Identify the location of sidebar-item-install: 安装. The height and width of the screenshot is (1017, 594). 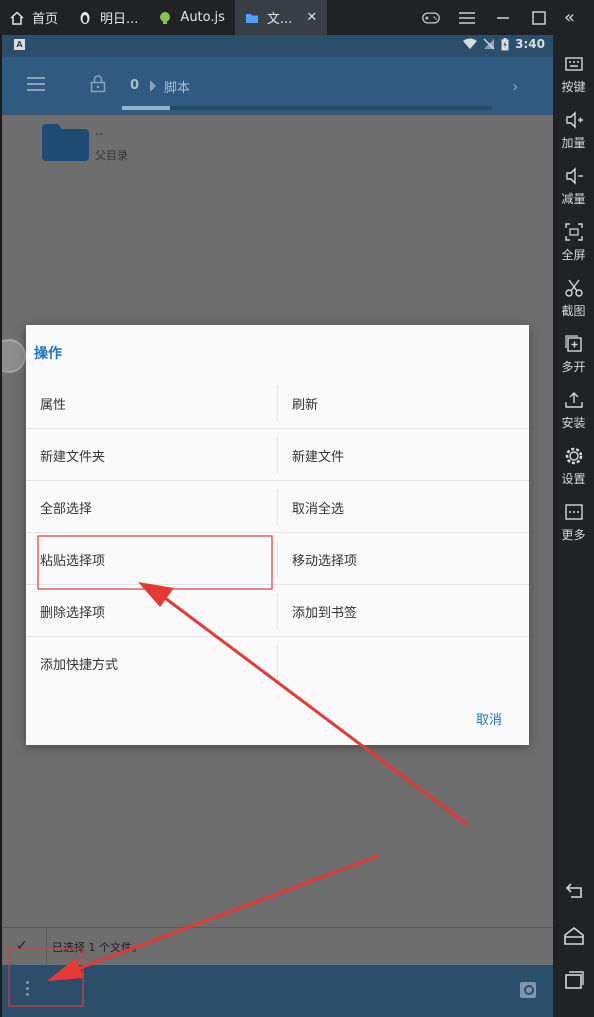
(573, 410).